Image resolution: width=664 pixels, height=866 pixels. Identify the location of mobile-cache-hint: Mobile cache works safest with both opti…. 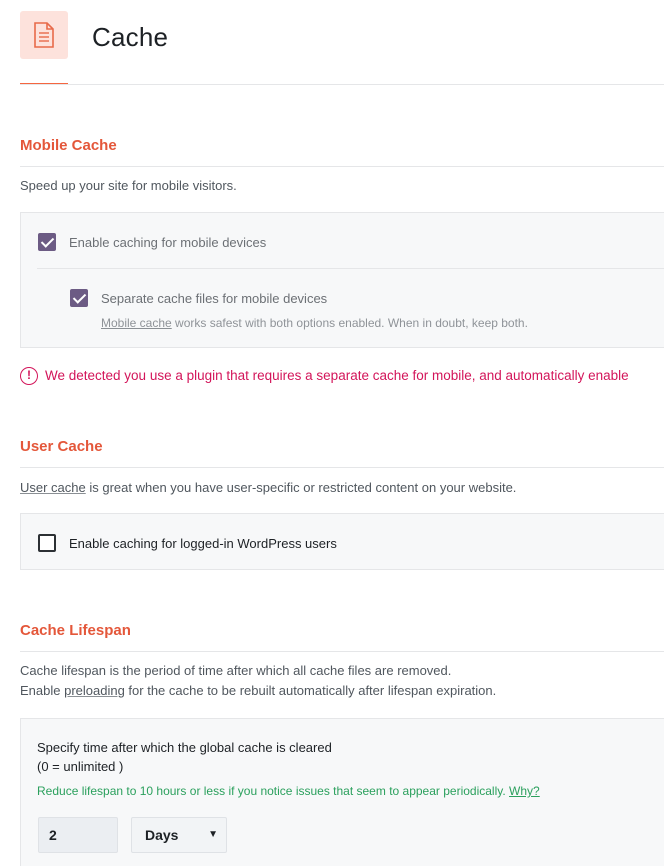
(314, 323).